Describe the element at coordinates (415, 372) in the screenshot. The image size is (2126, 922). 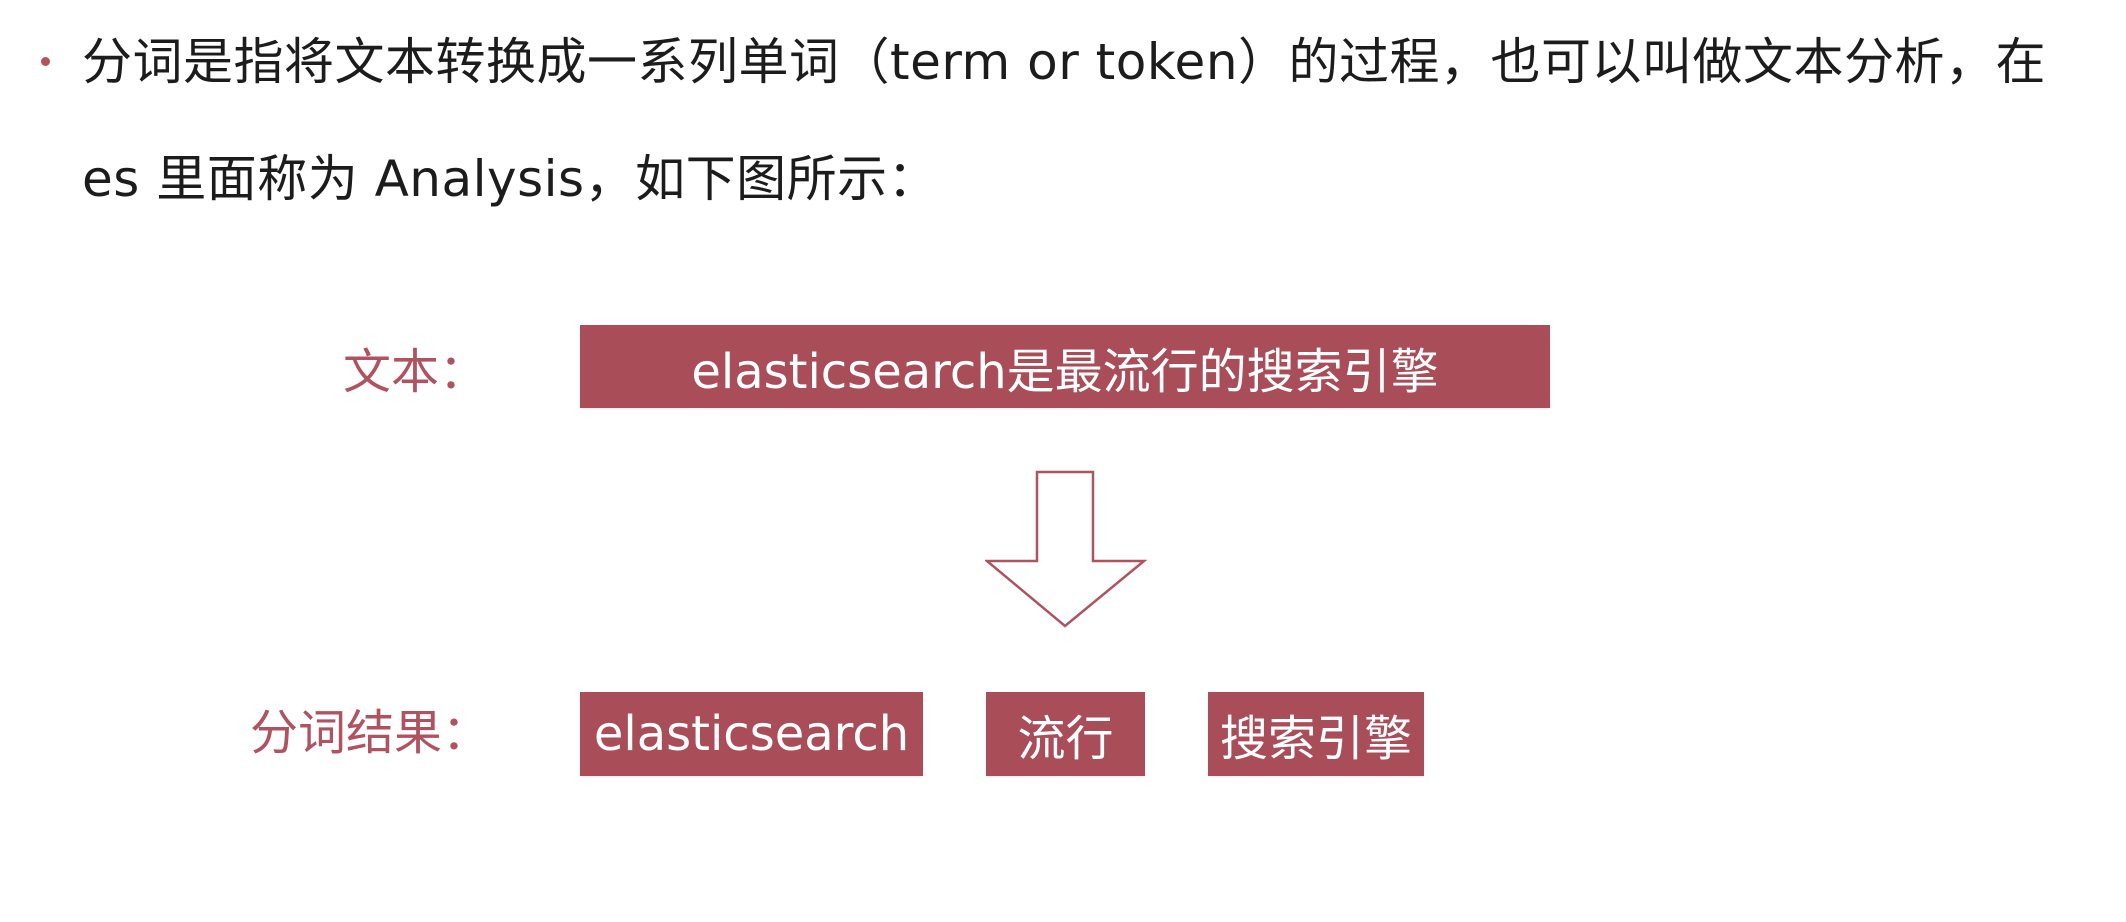
I see `text-label: 文本：` at that location.